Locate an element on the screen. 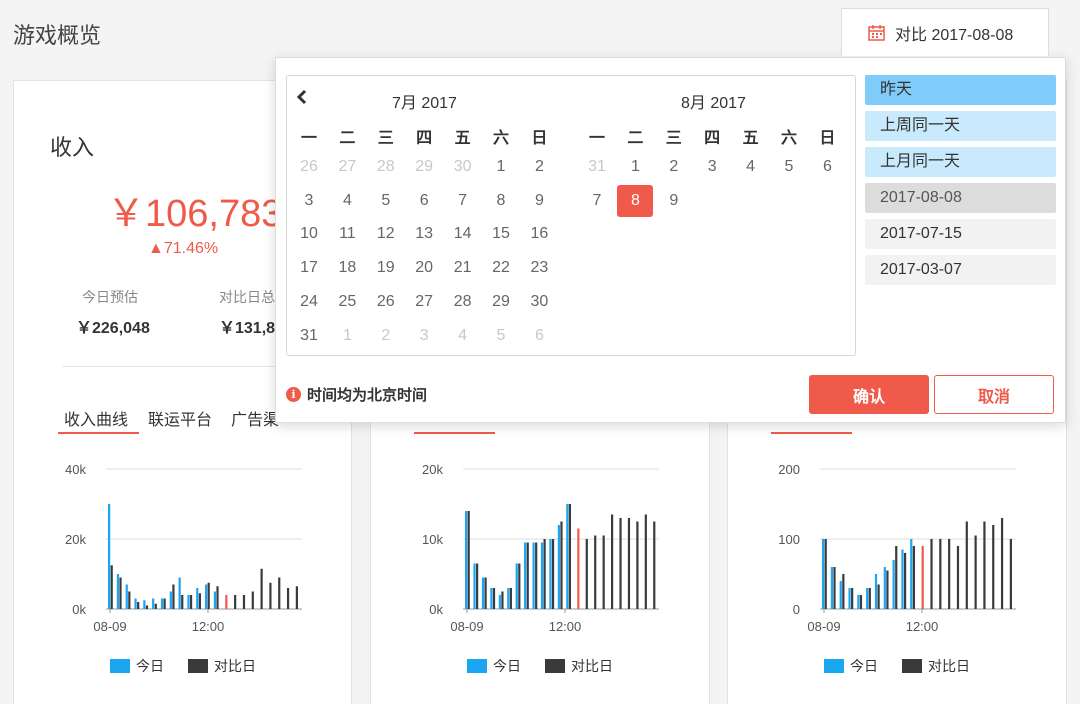 This screenshot has width=1080, height=704. day-cell: 14 is located at coordinates (463, 234).